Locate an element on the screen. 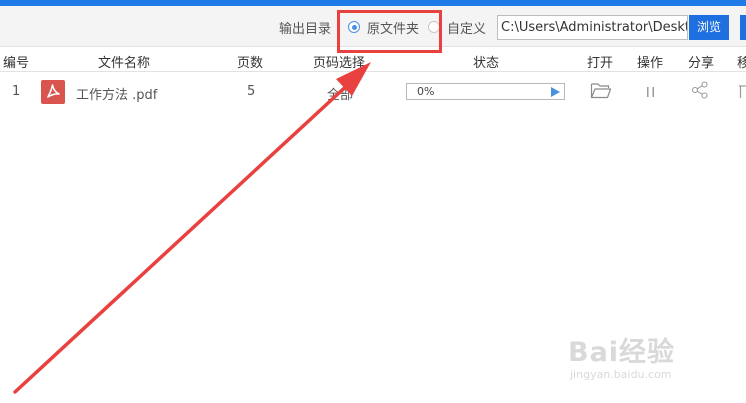 Image resolution: width=746 pixels, height=403 pixels. baidu-watermark: Bai经验 jingyan.baidu.com is located at coordinates (638, 356).